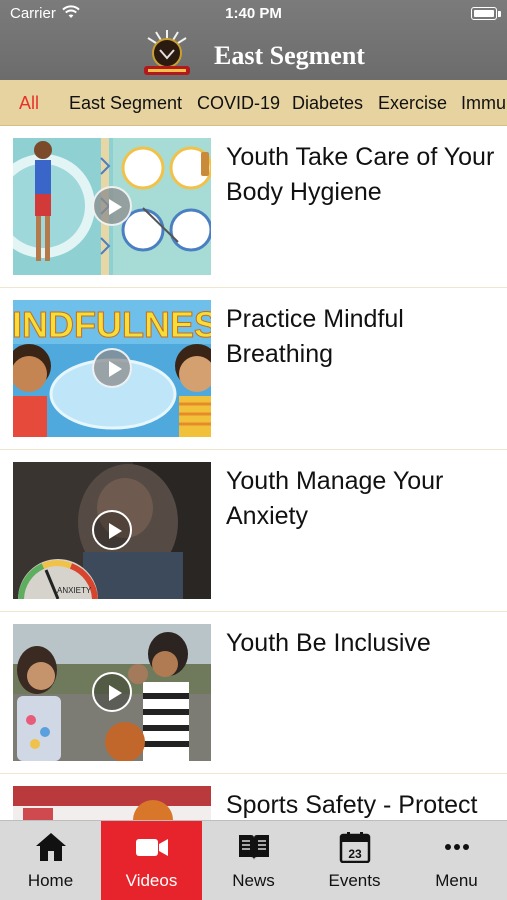 This screenshot has height=900, width=507. What do you see at coordinates (363, 337) in the screenshot?
I see `video-title: Practice Mindful Breathing` at bounding box center [363, 337].